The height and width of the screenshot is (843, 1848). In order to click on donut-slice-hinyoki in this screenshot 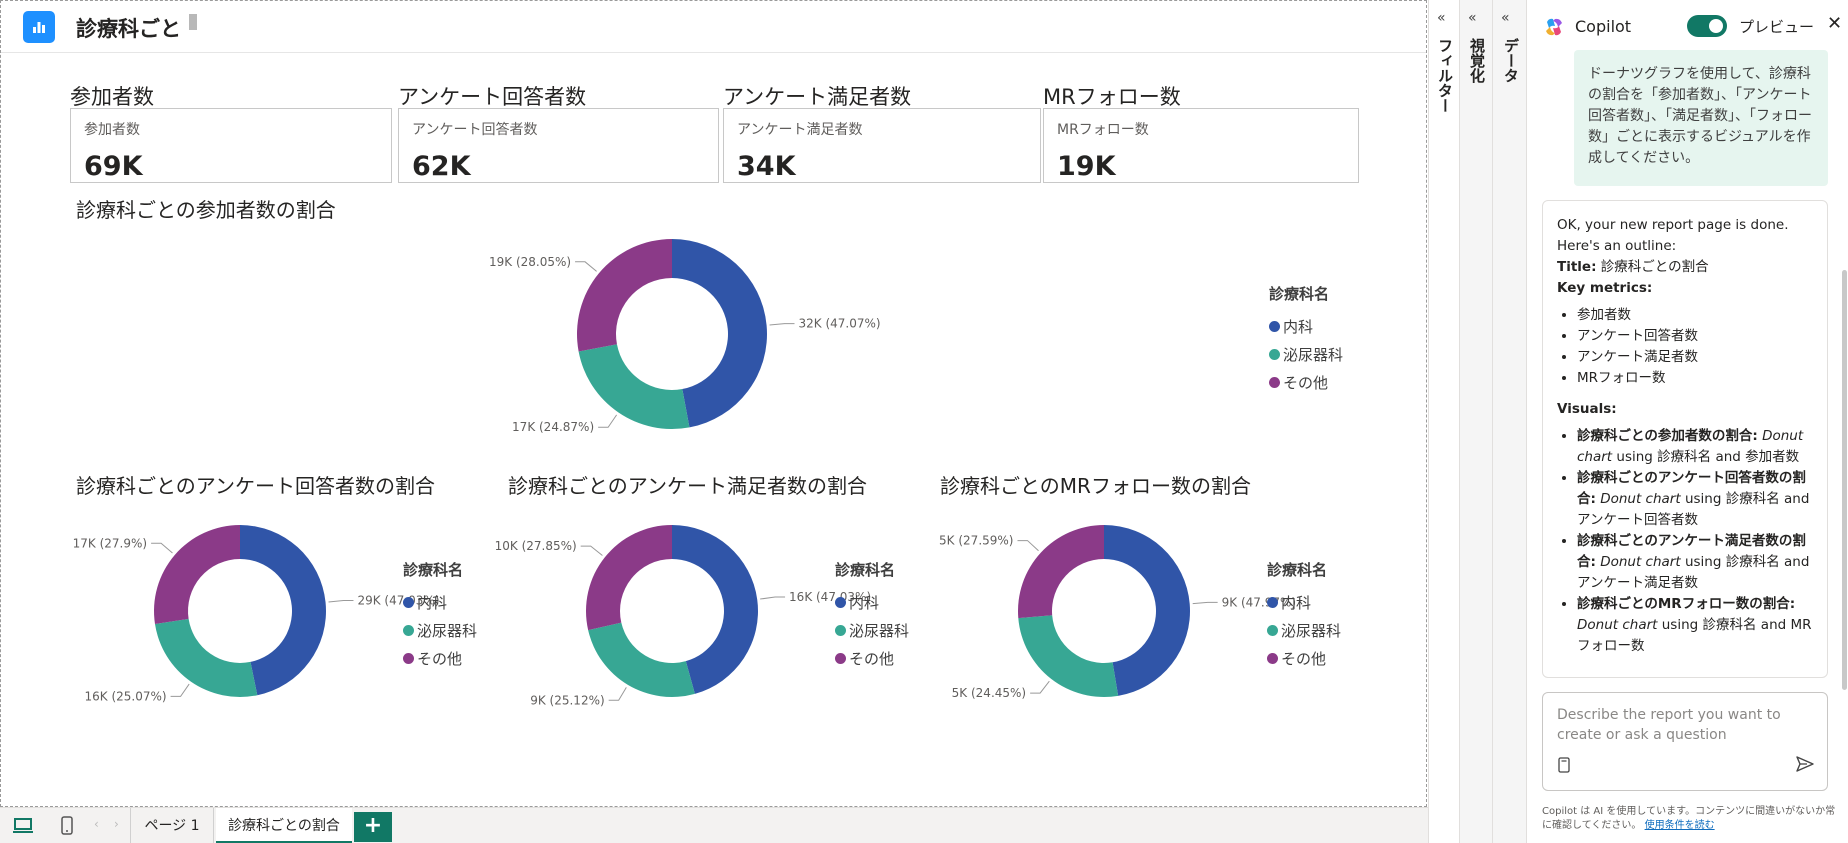, I will do `click(1068, 656)`.